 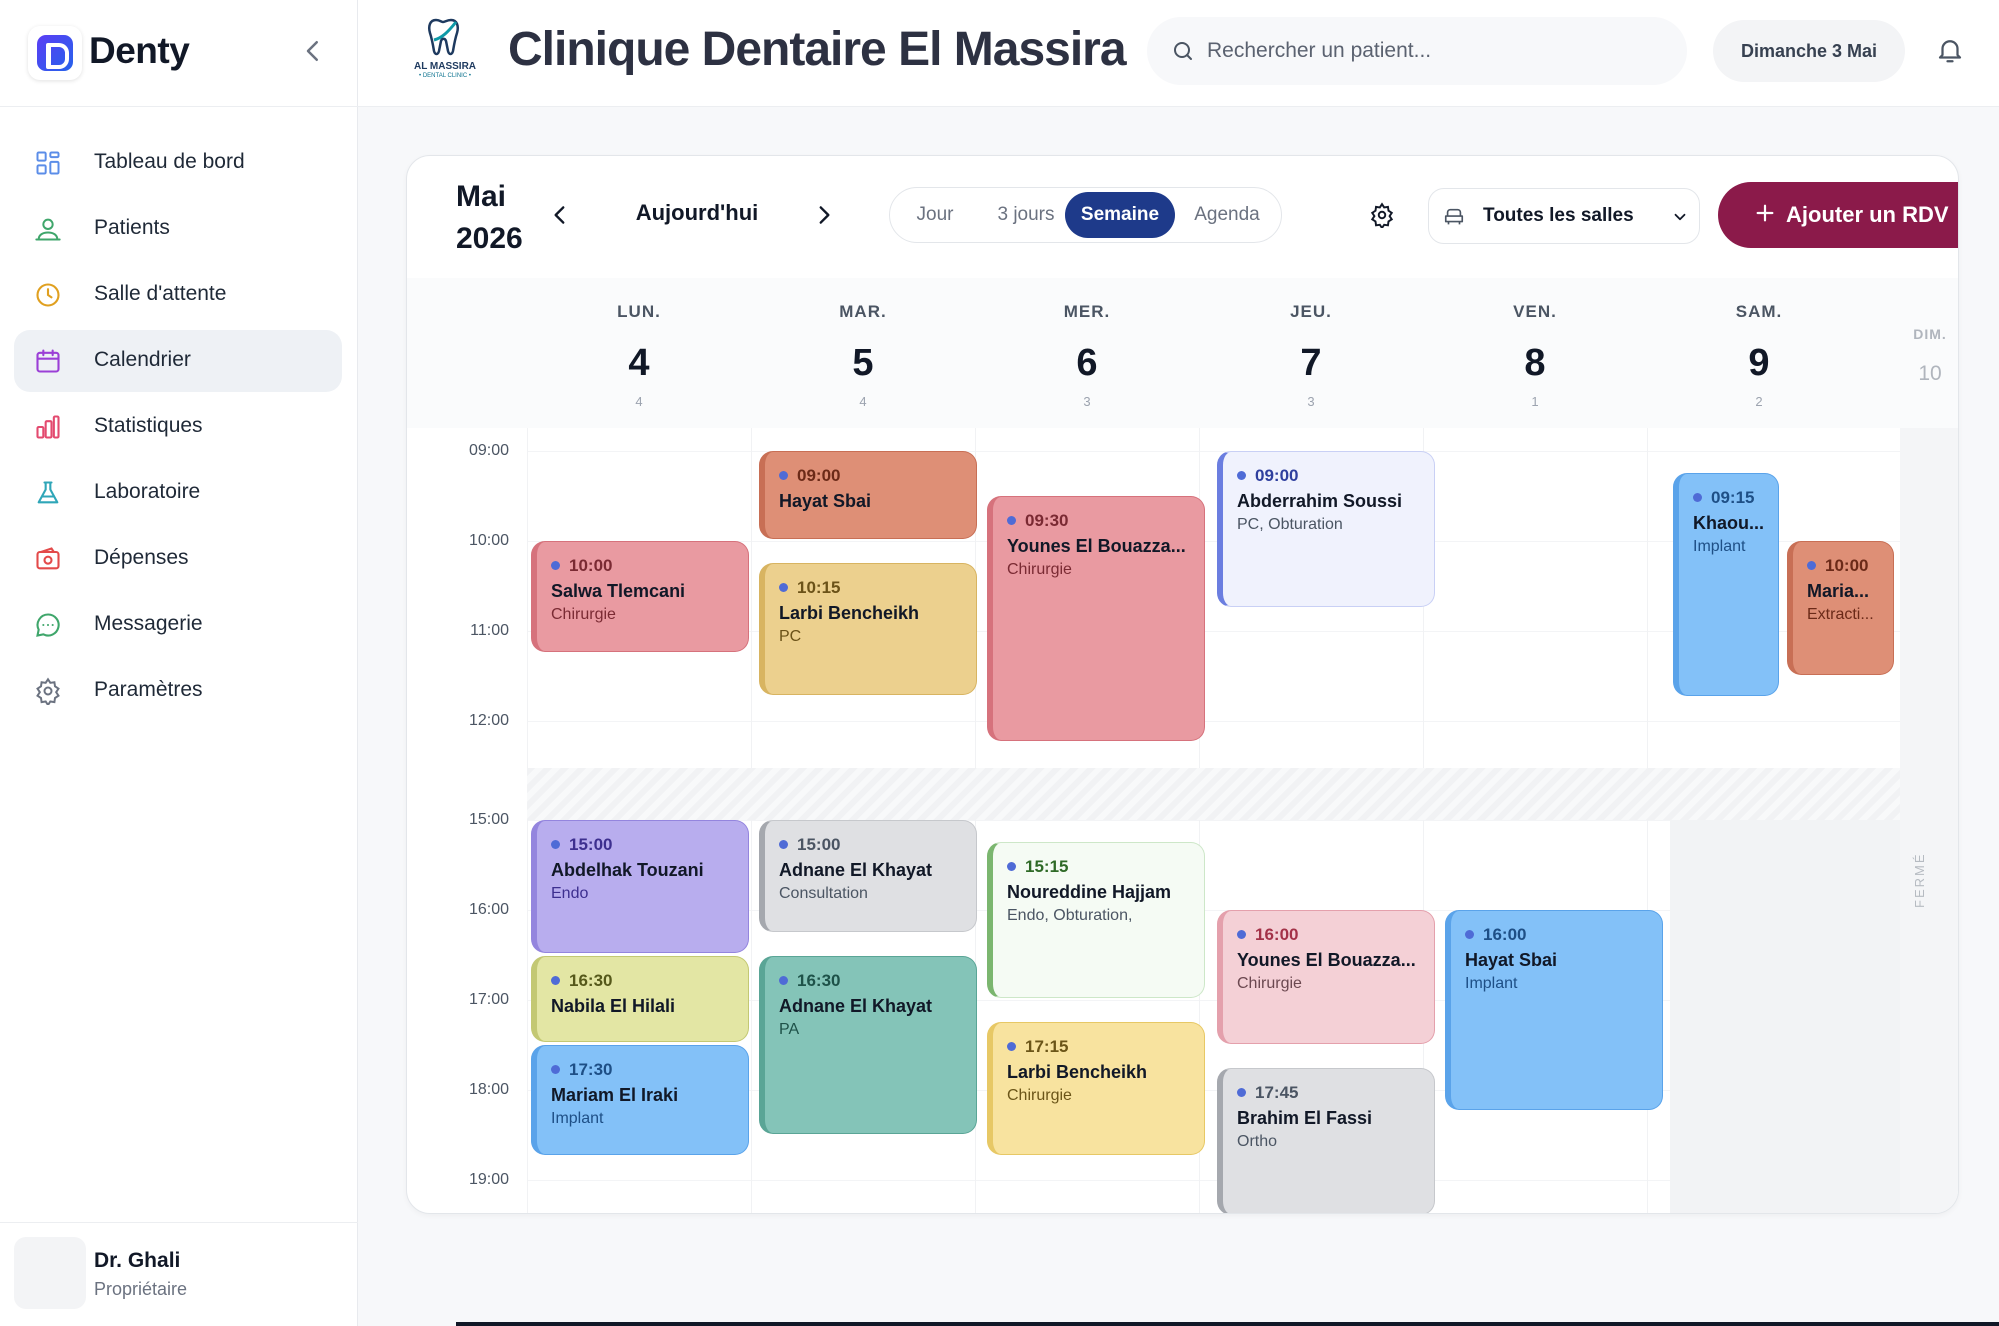 I want to click on appointment-card: 15:00 Abdelhak Touzani Endo, so click(x=640, y=886).